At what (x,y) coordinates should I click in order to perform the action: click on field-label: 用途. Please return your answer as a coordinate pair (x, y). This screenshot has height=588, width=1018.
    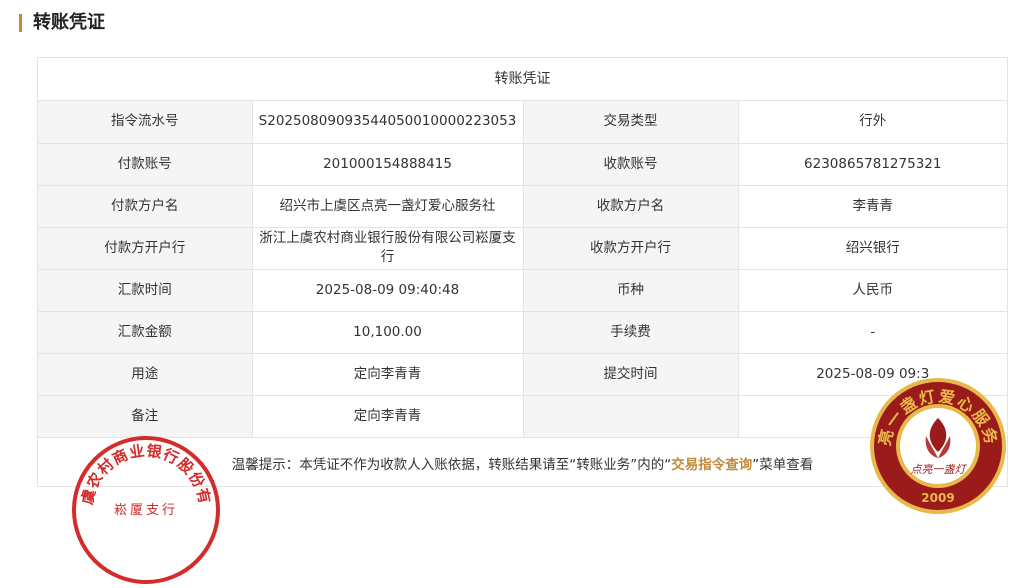
    Looking at the image, I should click on (145, 374).